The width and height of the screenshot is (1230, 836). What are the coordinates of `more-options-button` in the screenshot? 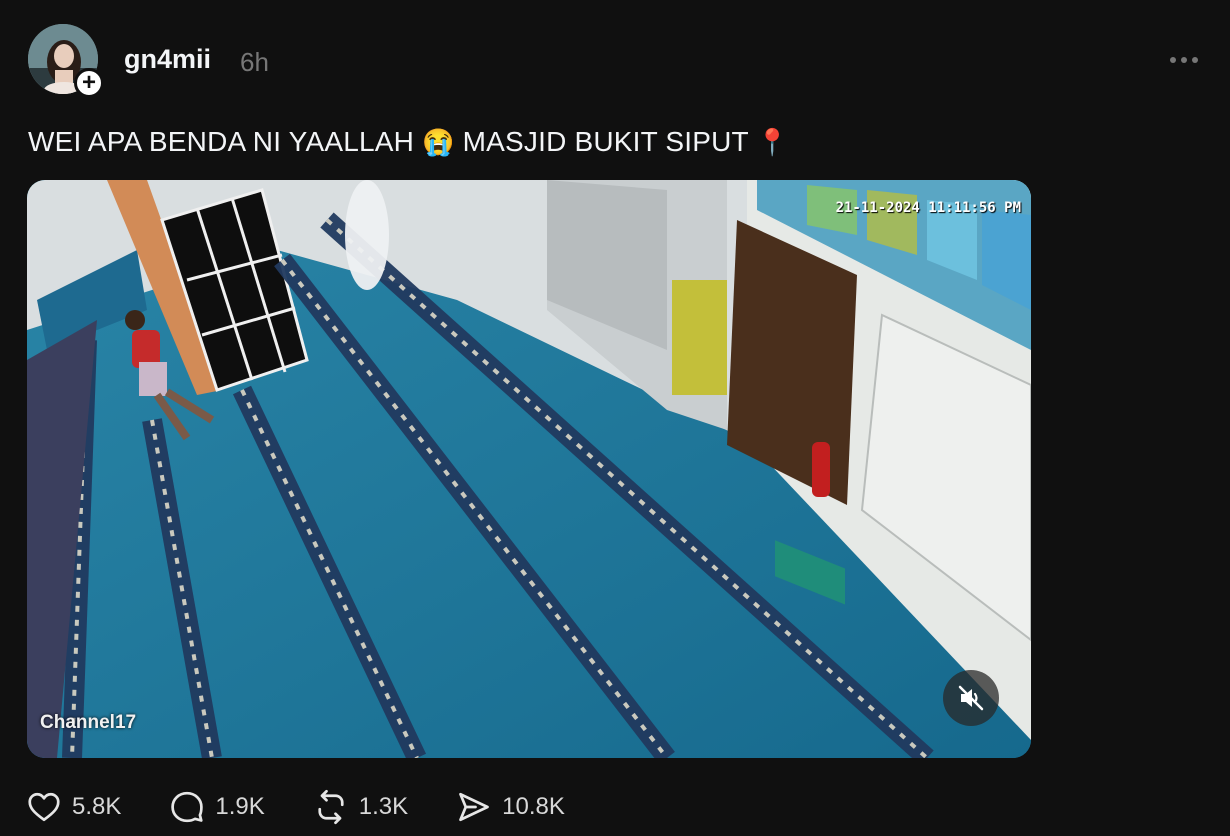 It's located at (1184, 60).